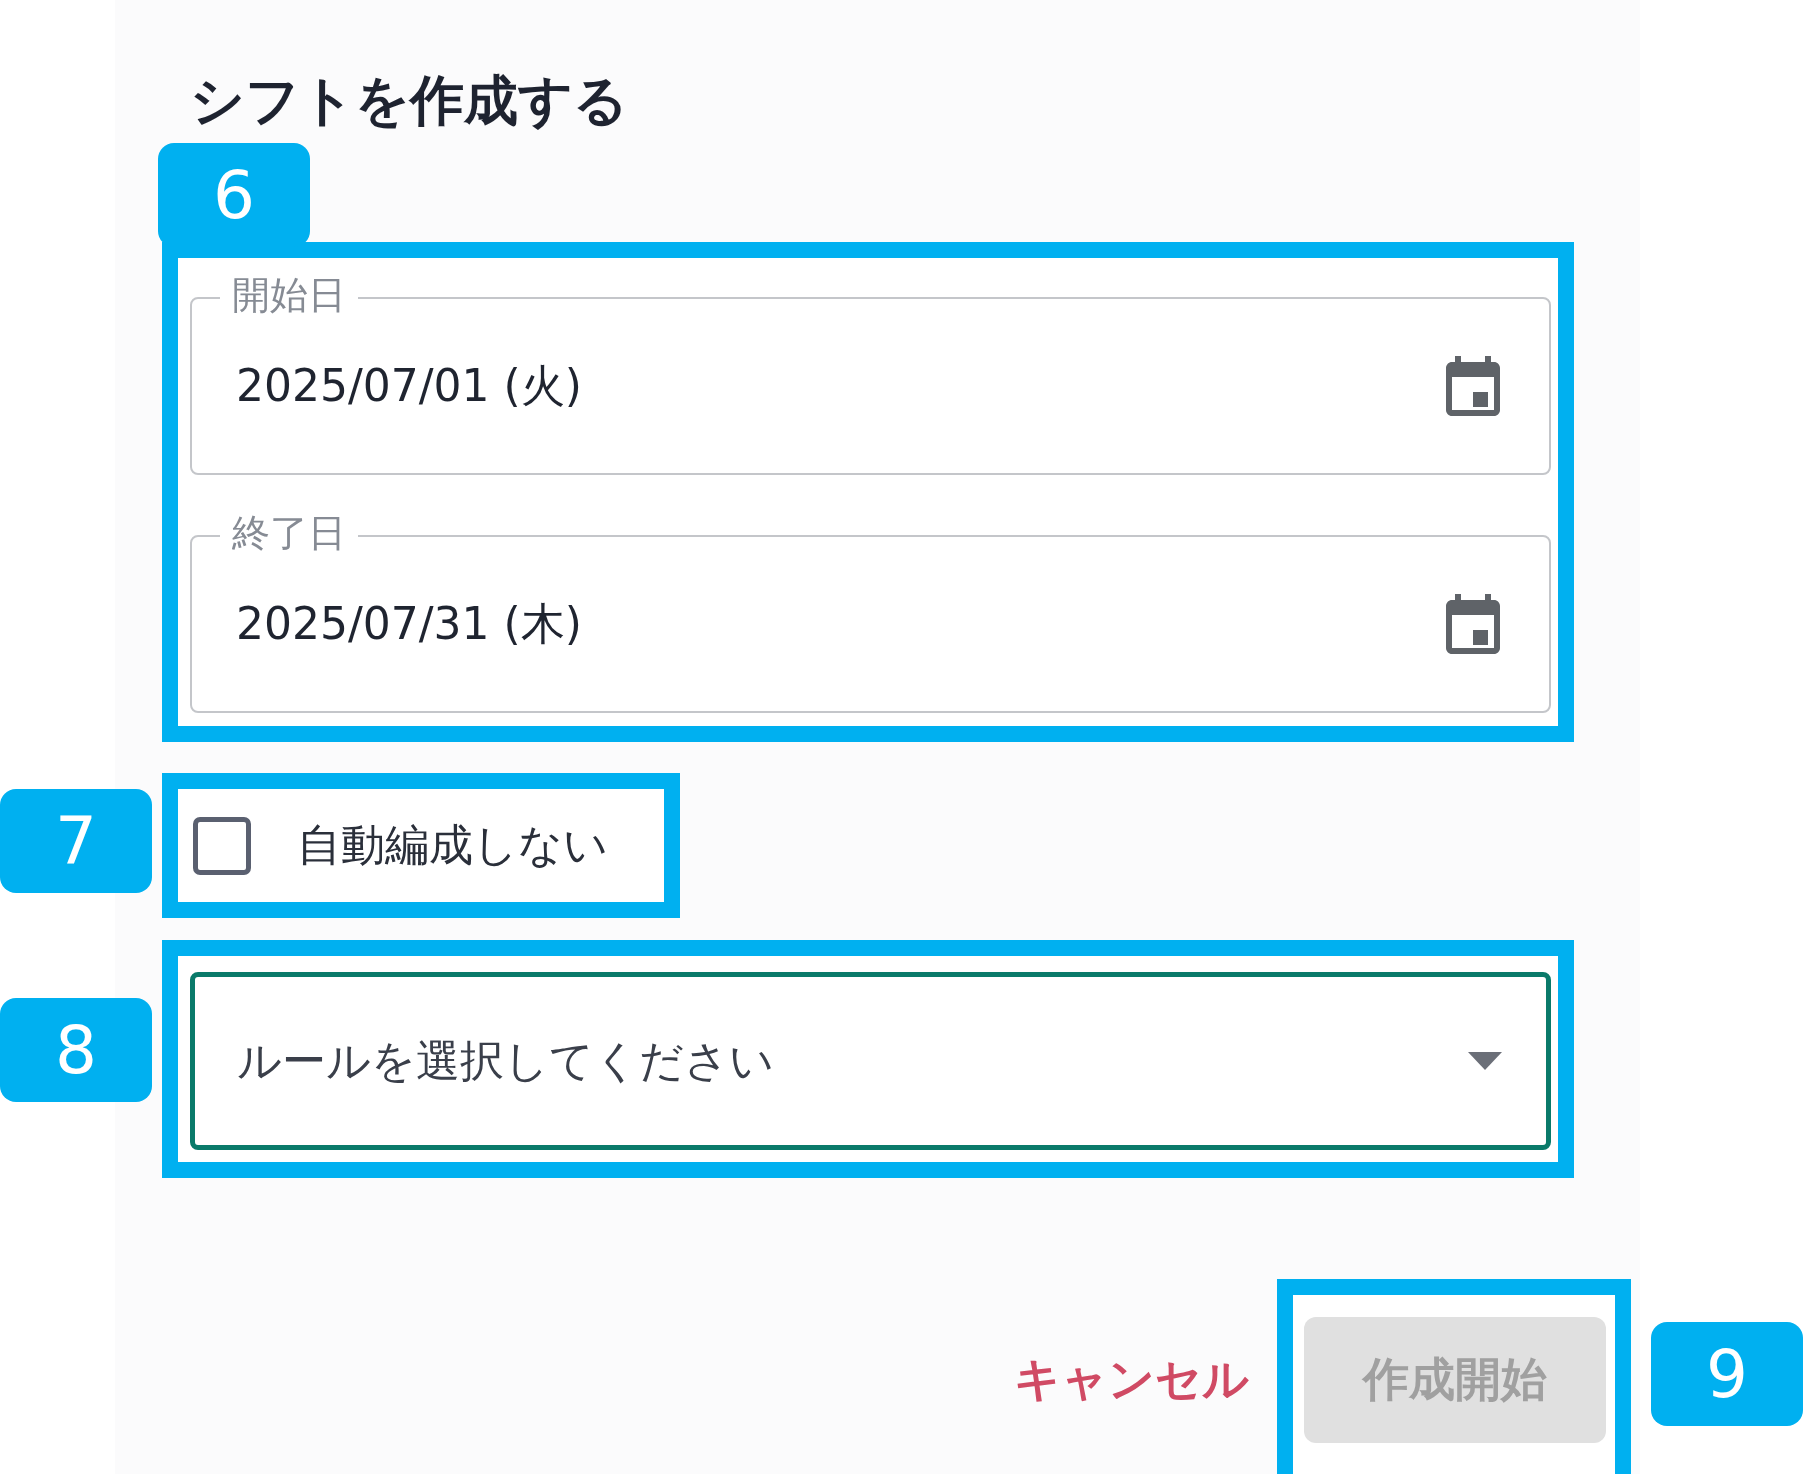 The width and height of the screenshot is (1803, 1474). What do you see at coordinates (222, 845) in the screenshot?
I see `checkbox` at bounding box center [222, 845].